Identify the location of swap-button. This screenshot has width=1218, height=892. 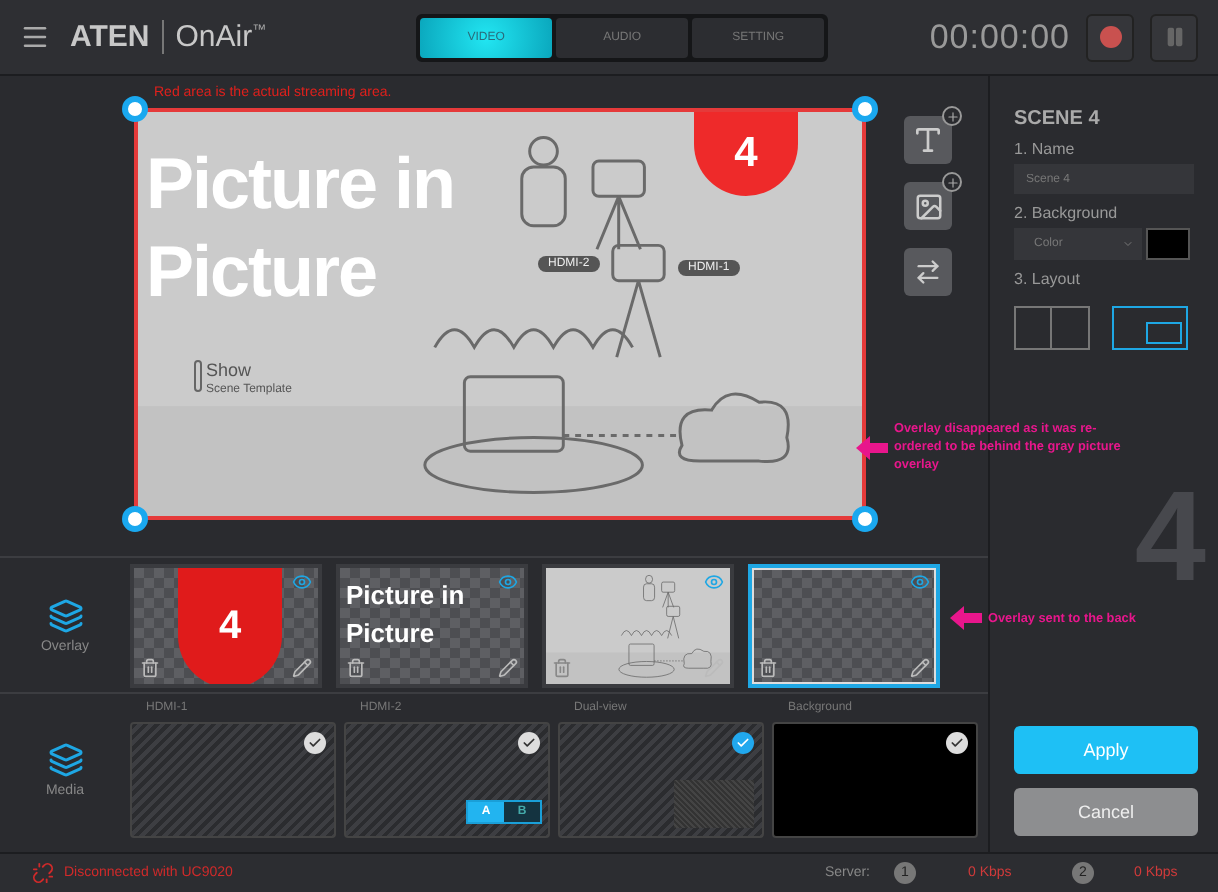
(928, 272).